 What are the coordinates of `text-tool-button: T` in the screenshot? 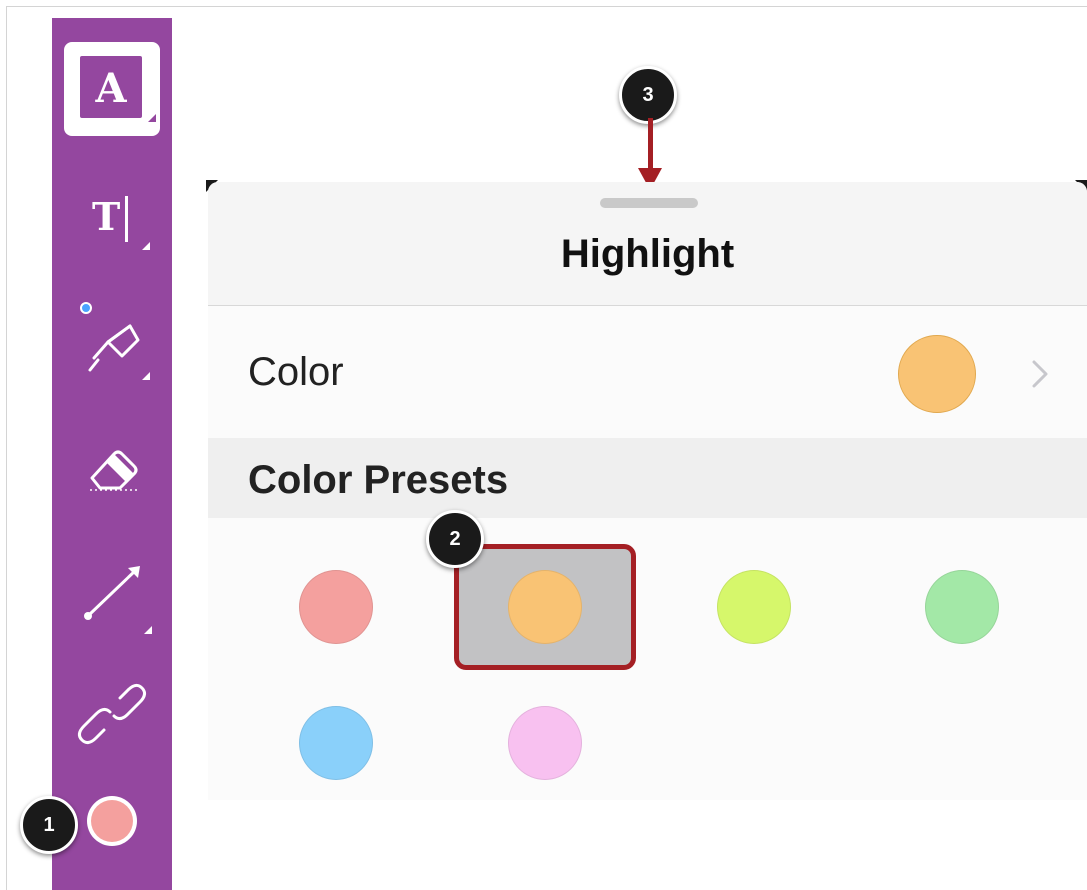 It's located at (112, 216).